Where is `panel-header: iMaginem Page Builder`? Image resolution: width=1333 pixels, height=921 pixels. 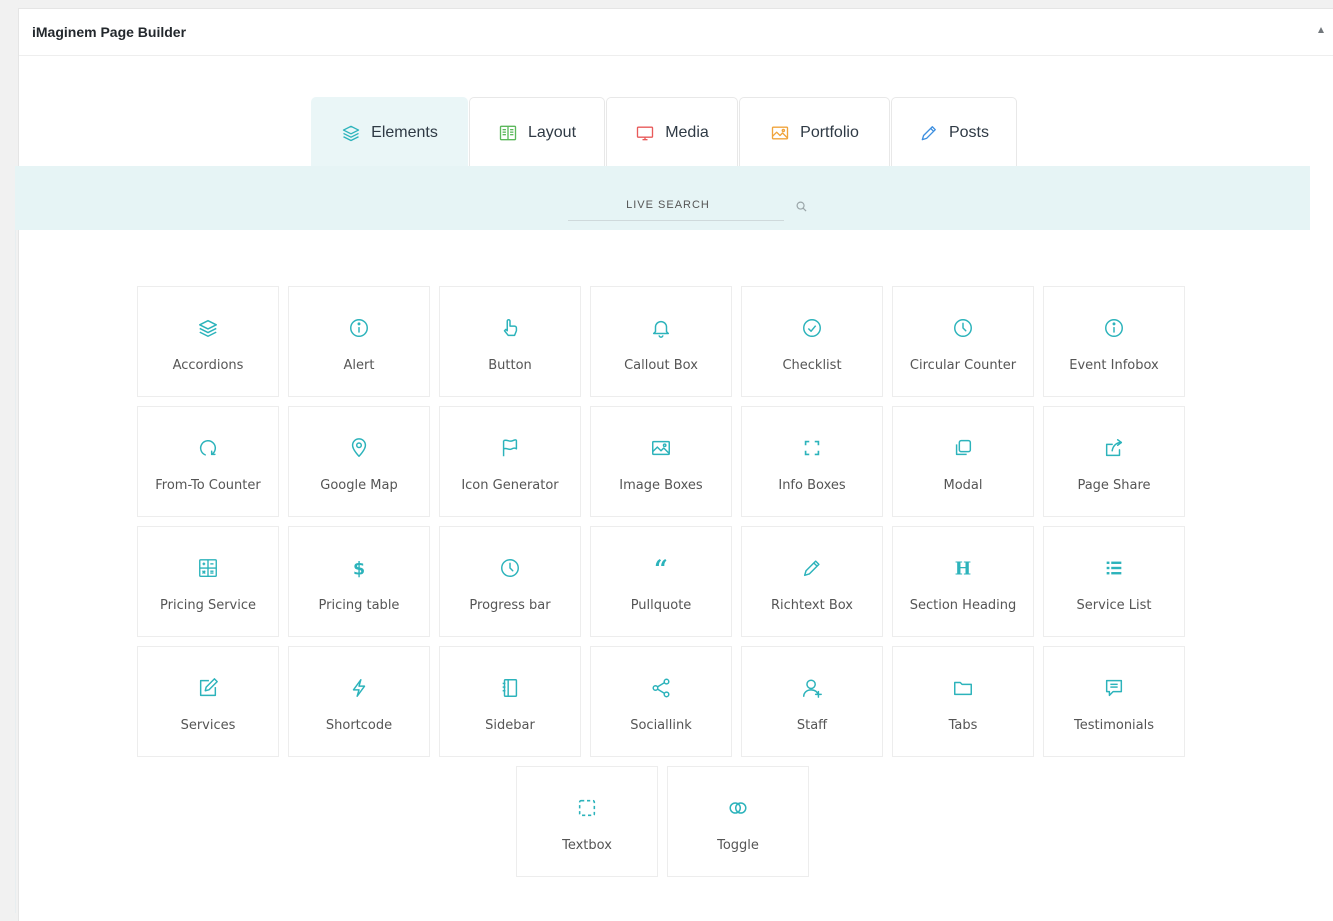
panel-header: iMaginem Page Builder is located at coordinates (676, 32).